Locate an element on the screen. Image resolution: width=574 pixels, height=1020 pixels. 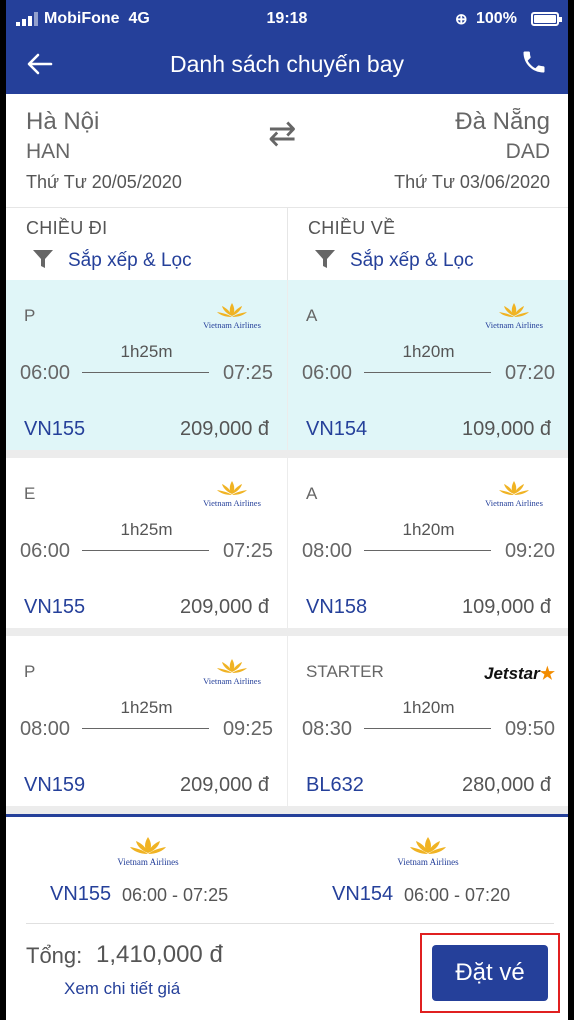
flight-price: 280,000 đ is located at coordinates (506, 785).